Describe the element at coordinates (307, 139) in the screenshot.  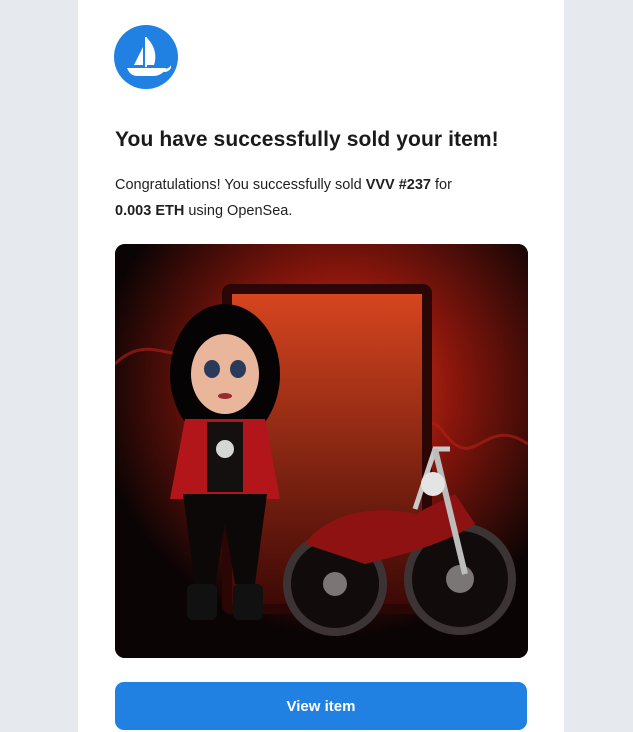
I see `email-title: You have successfully sold your item!` at that location.